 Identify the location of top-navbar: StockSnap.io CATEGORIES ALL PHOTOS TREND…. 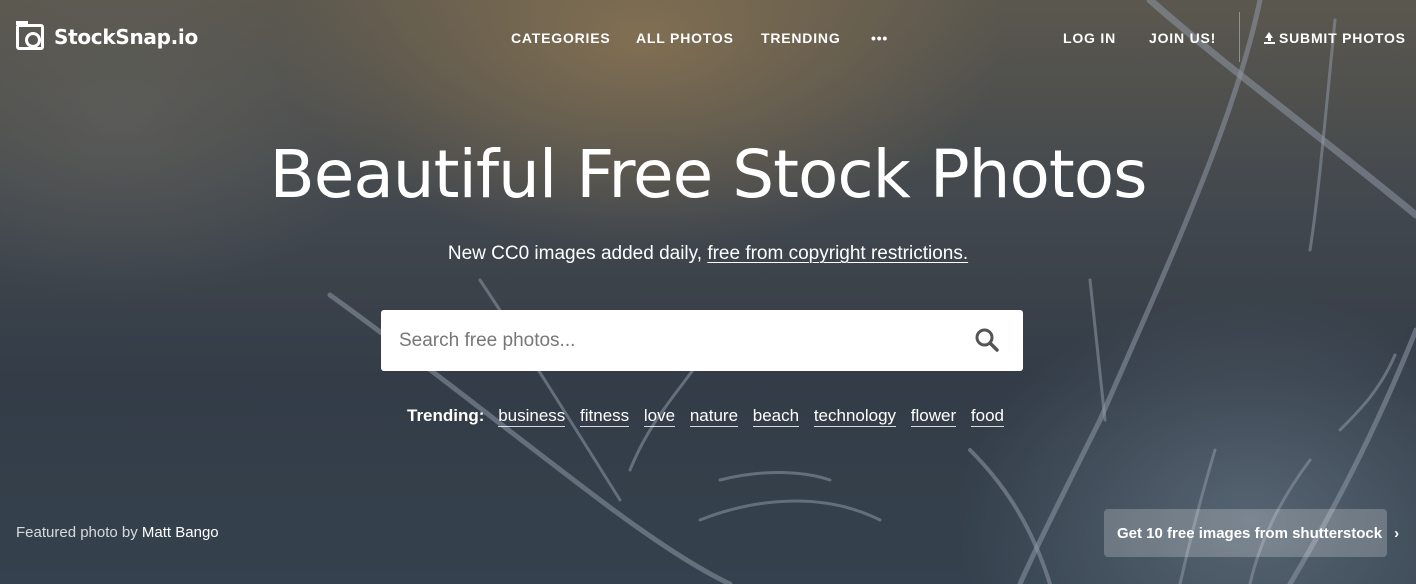
(708, 38).